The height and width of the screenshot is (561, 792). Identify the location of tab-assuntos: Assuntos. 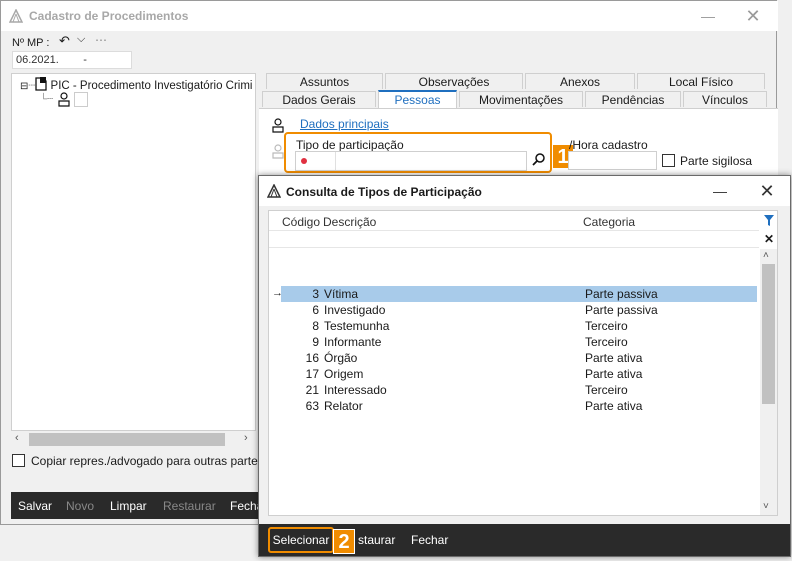
(324, 81).